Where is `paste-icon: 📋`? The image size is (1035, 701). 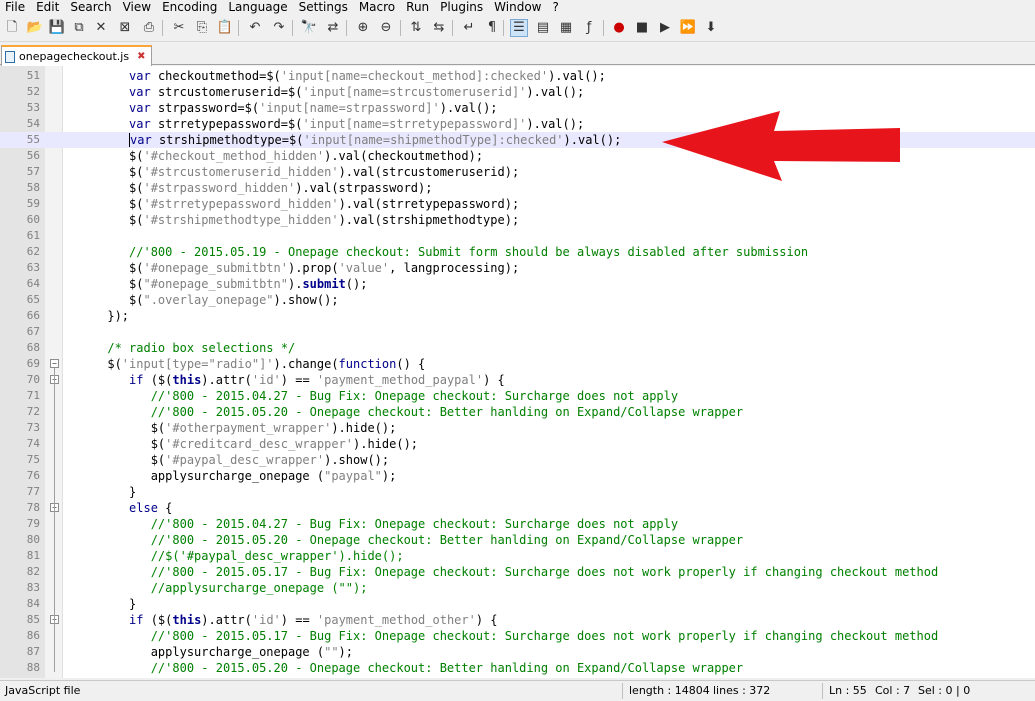
paste-icon: 📋 is located at coordinates (225, 28).